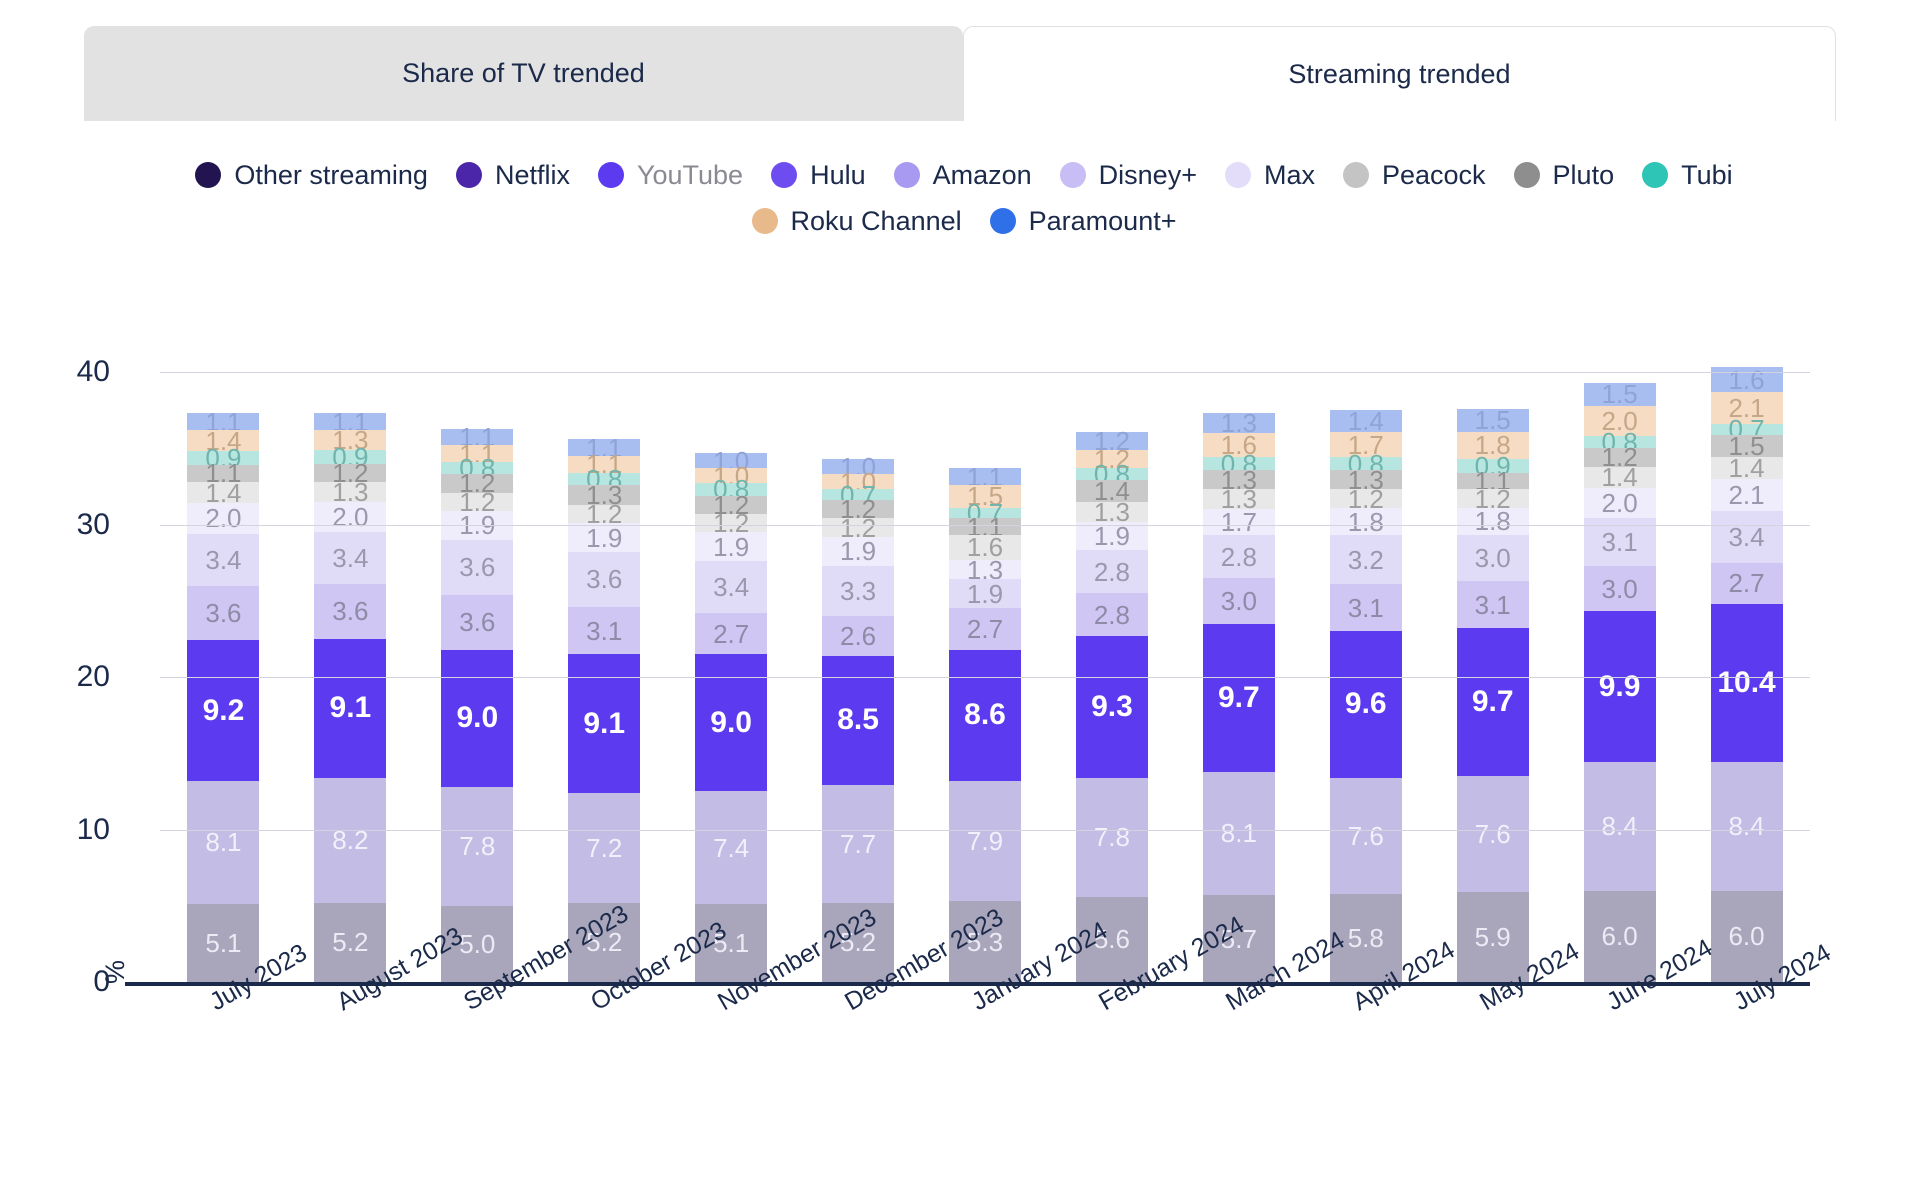  What do you see at coordinates (223, 710) in the screenshot?
I see `bar-segment: 9.2` at bounding box center [223, 710].